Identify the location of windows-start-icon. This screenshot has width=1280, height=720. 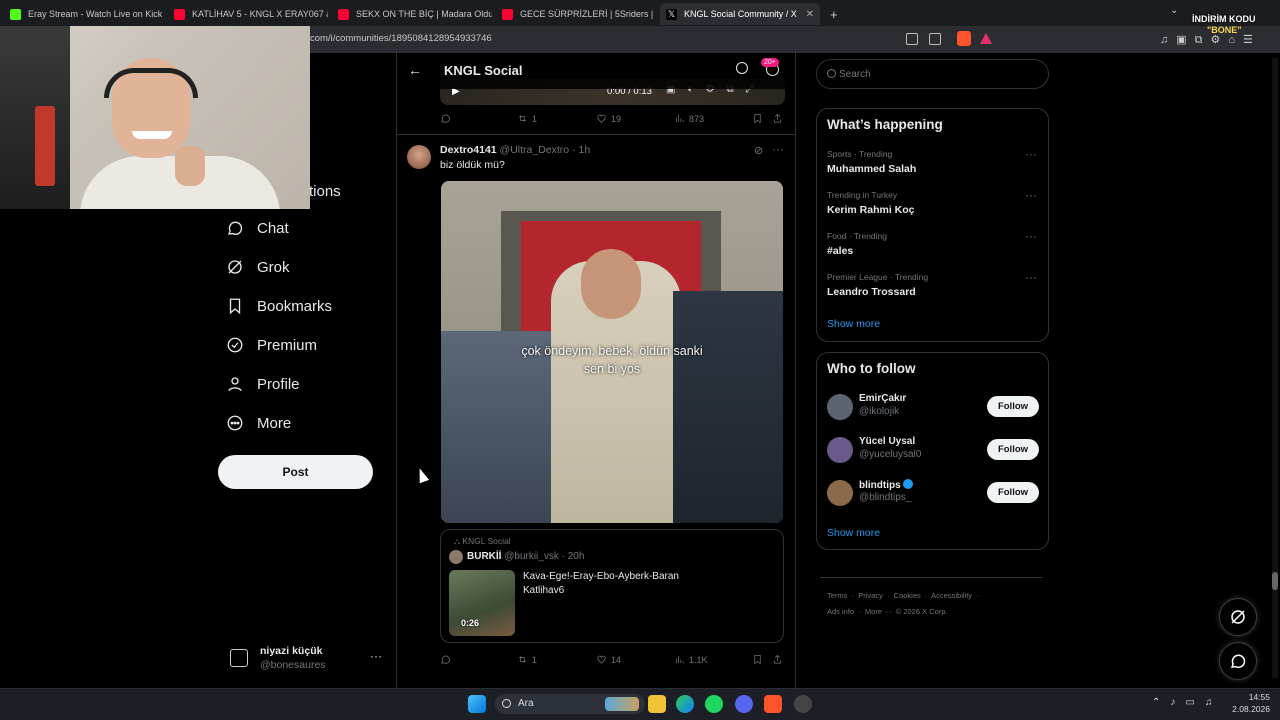
(477, 704).